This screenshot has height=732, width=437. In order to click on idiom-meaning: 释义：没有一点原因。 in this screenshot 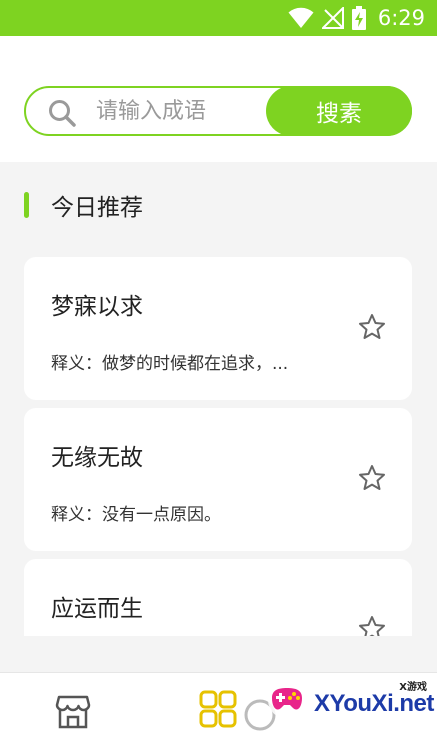, I will do `click(136, 515)`.